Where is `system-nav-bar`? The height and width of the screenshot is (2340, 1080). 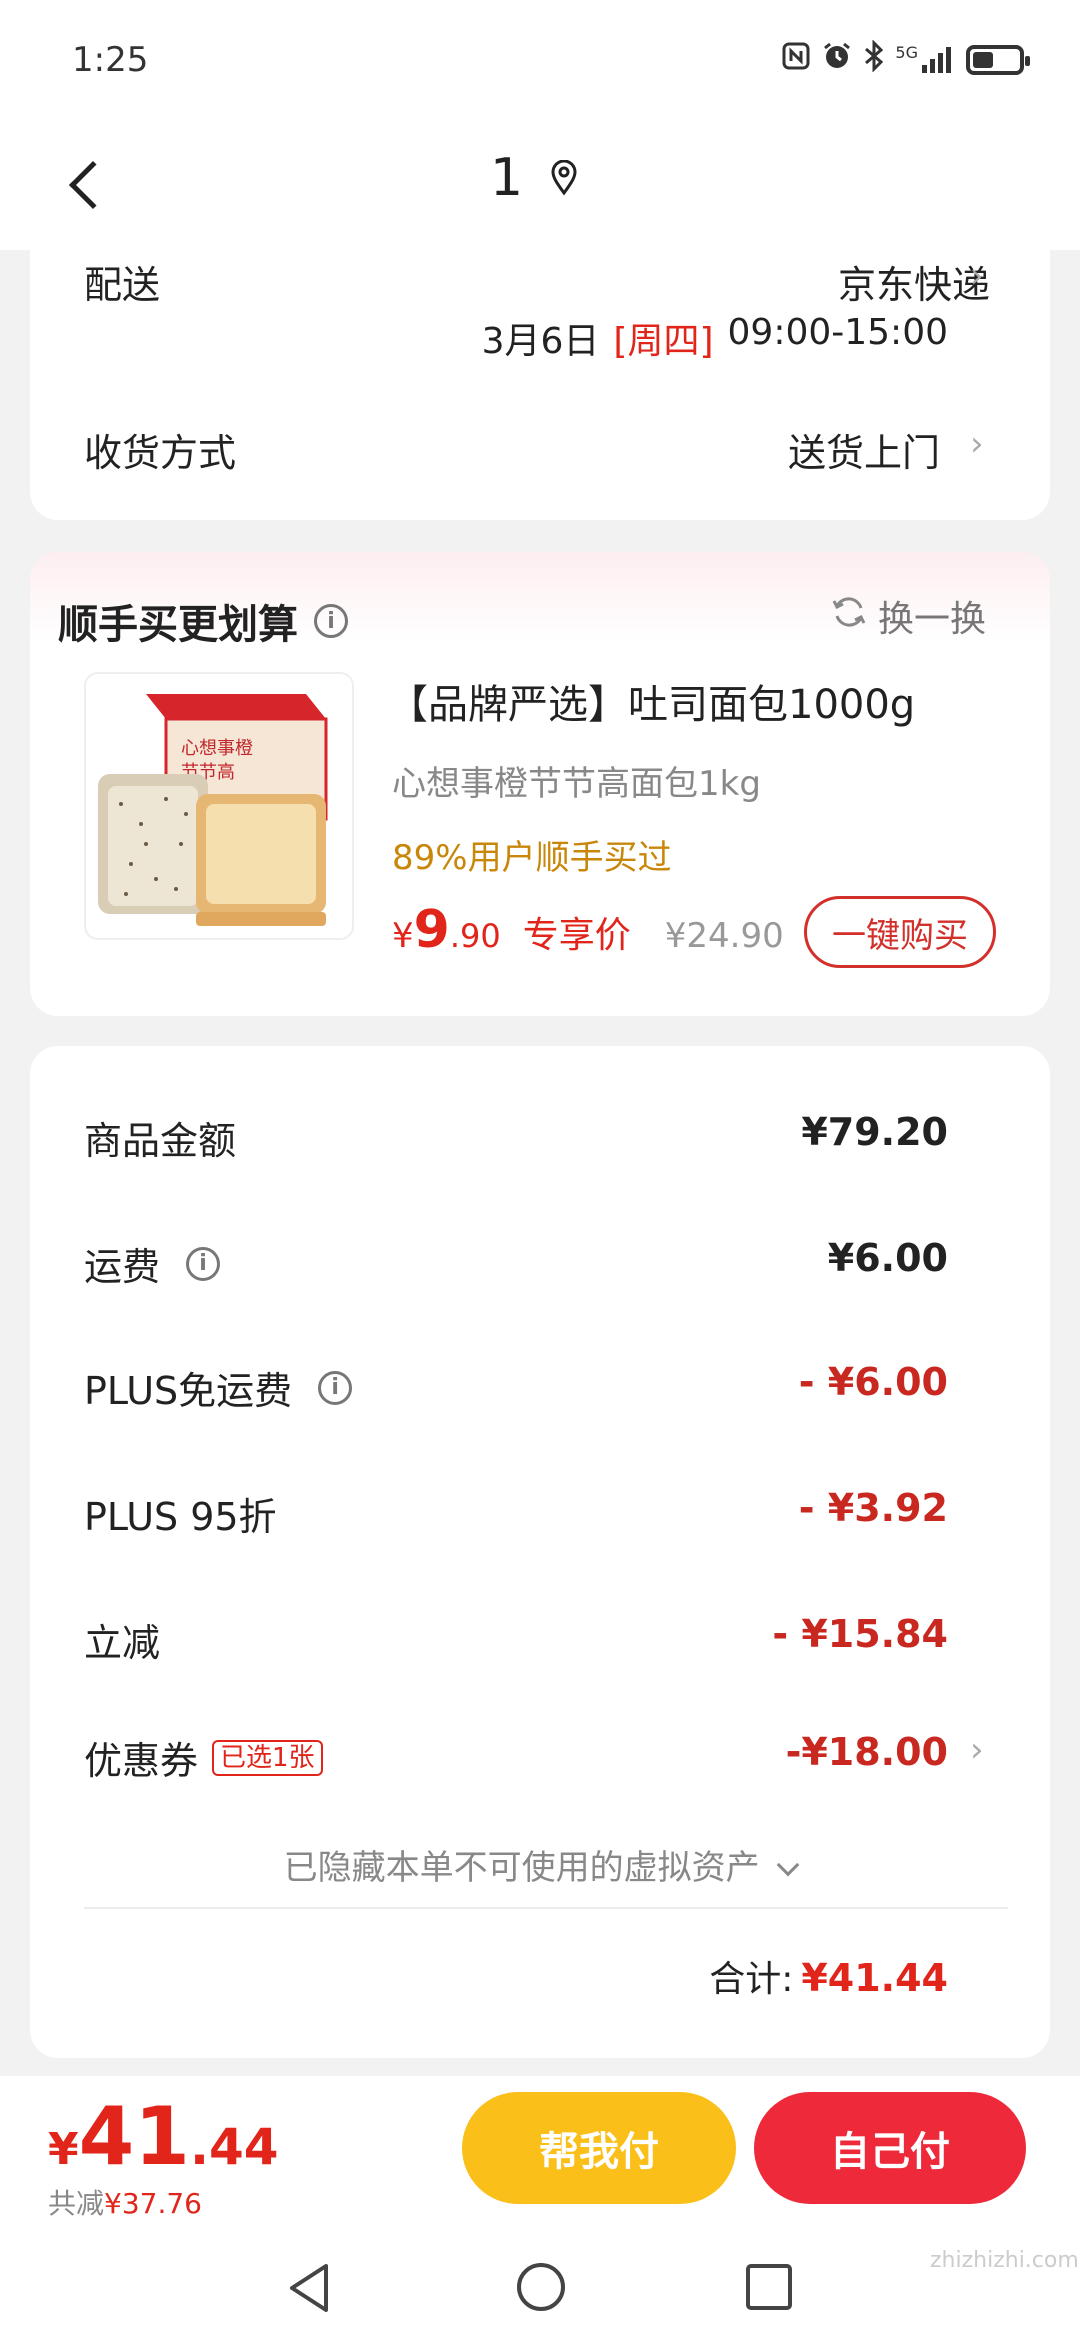
system-nav-bar is located at coordinates (540, 2290).